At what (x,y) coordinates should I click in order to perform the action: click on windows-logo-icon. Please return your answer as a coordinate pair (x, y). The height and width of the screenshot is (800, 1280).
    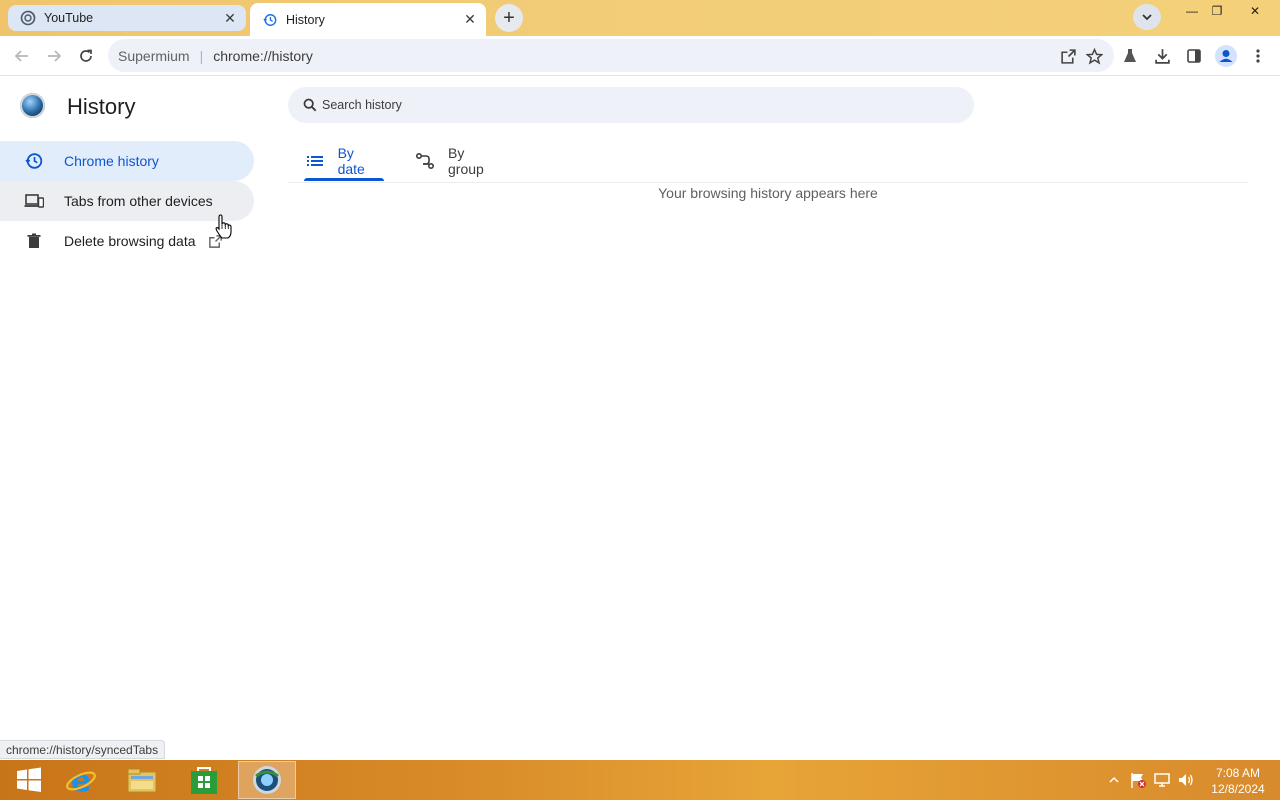
    Looking at the image, I should click on (29, 779).